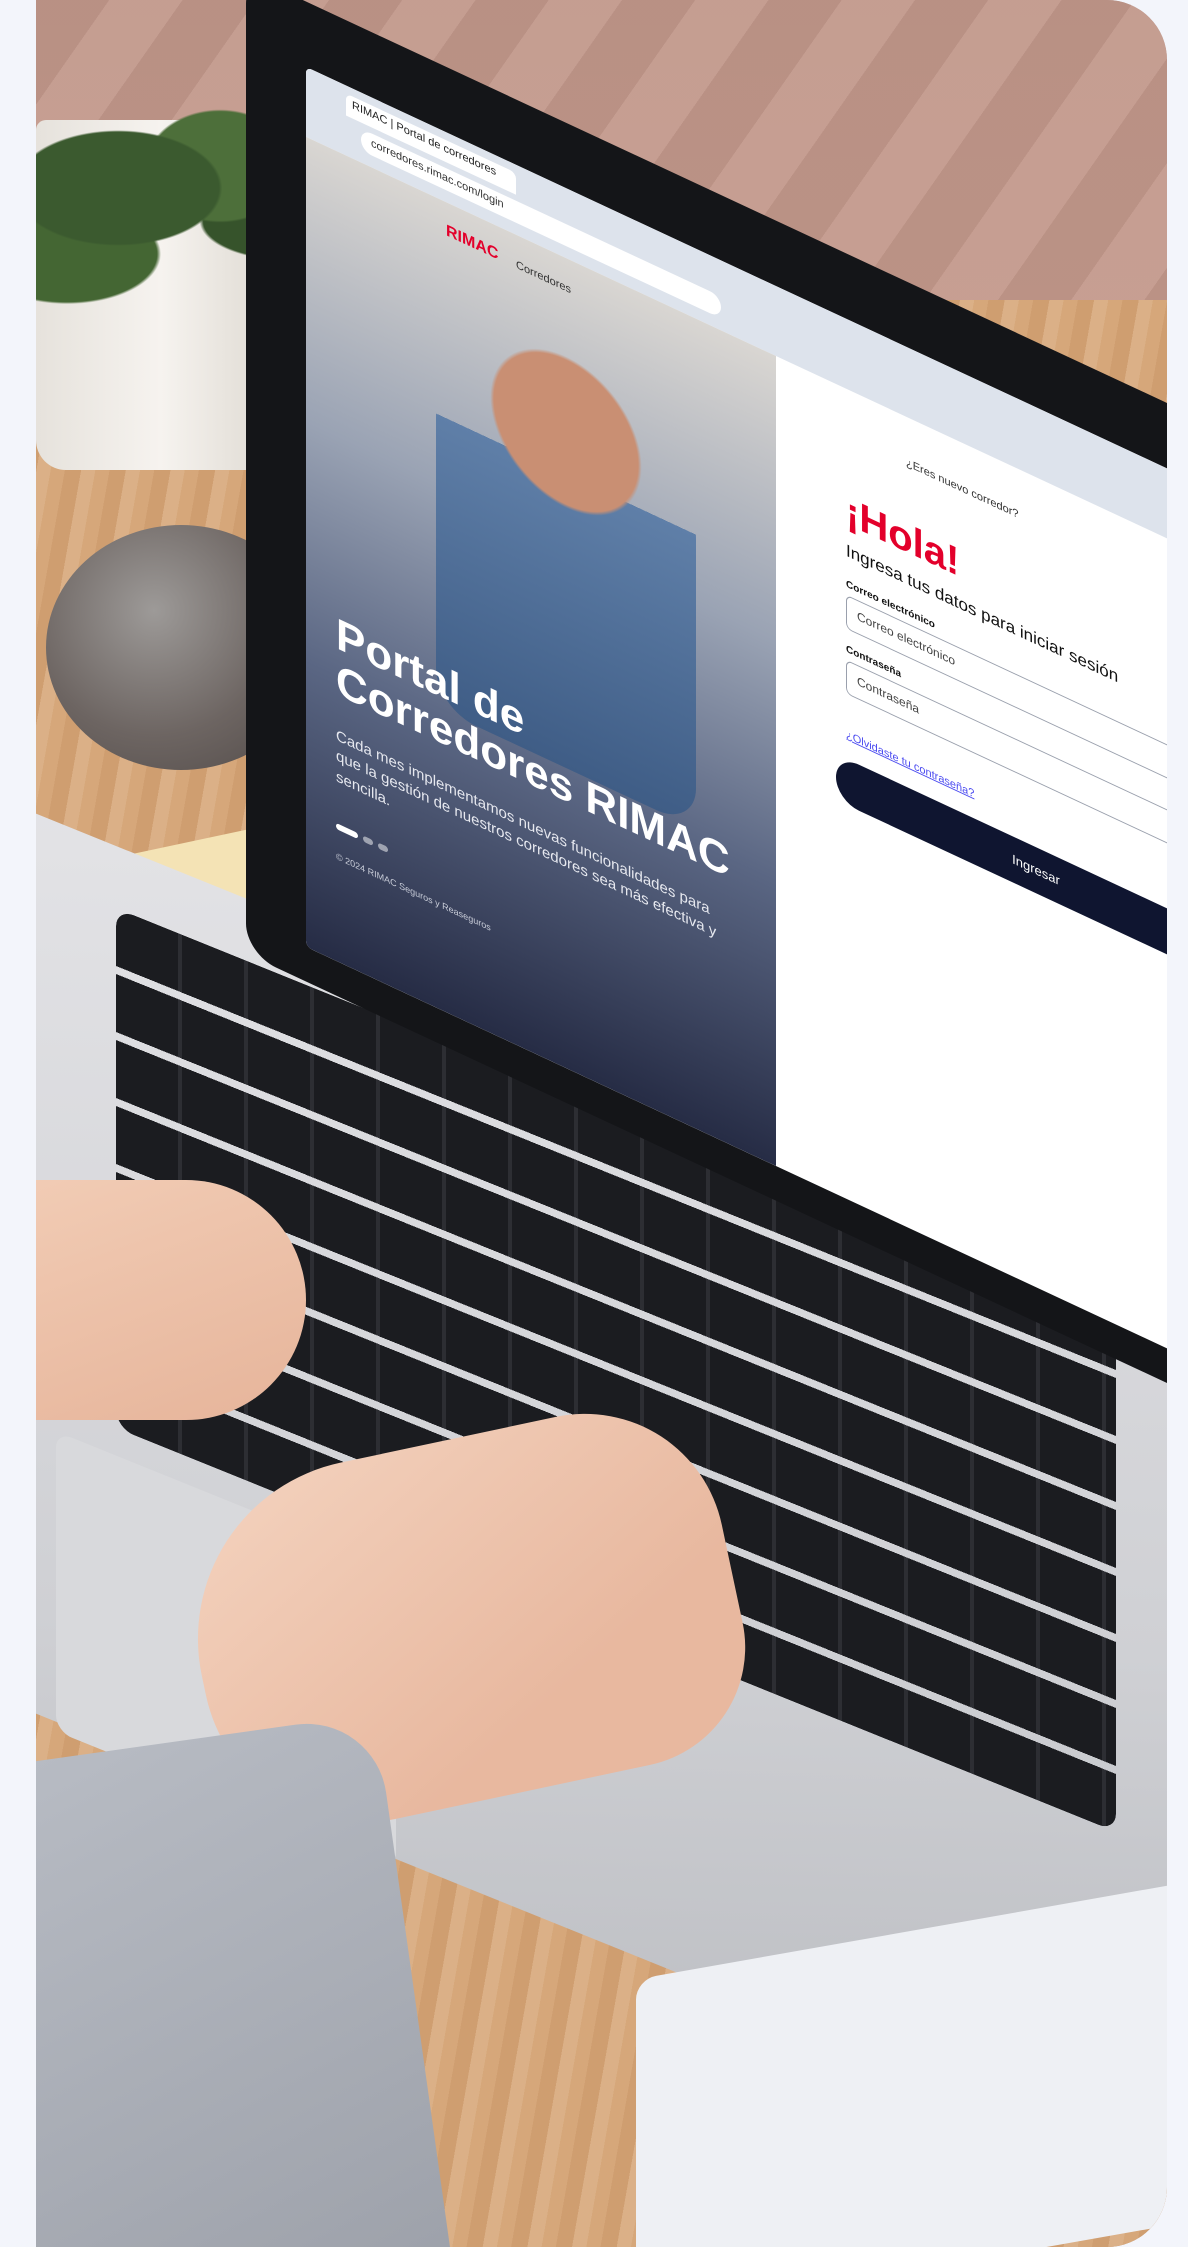 The image size is (1188, 2247). Describe the element at coordinates (472, 243) in the screenshot. I see `rimac-logo: RIMAC` at that location.